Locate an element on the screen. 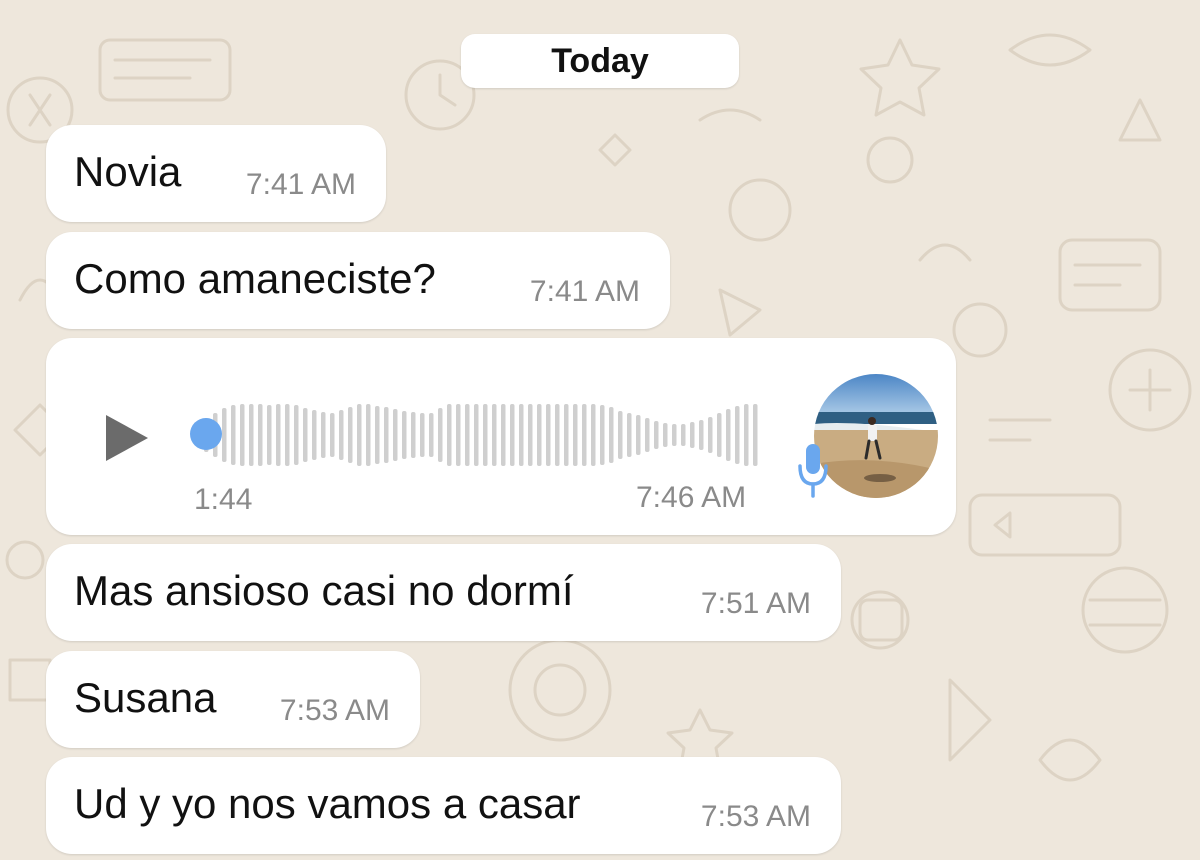  date-separator: Today is located at coordinates (600, 61).